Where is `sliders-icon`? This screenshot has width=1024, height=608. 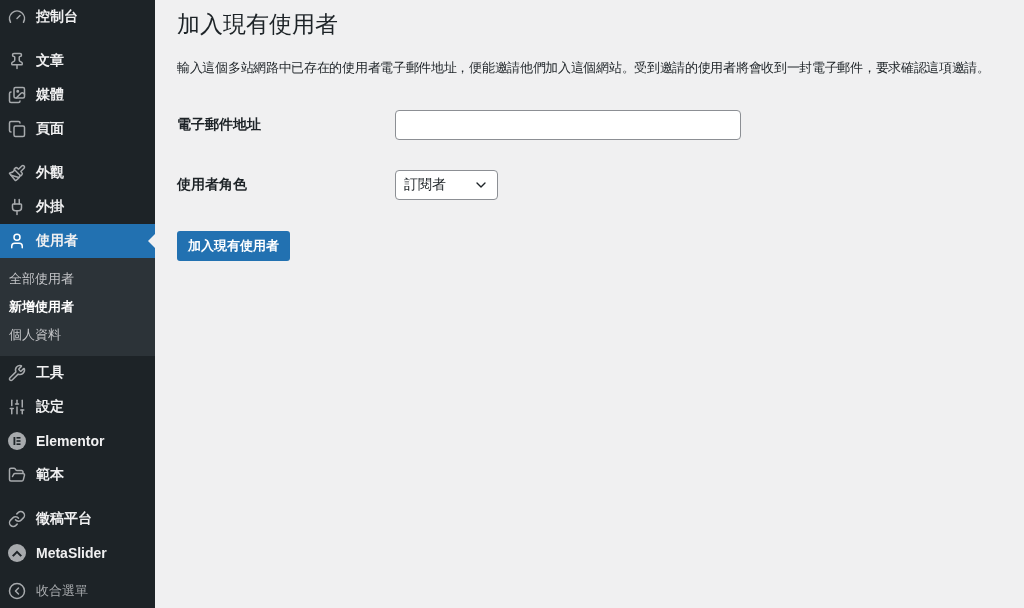
sliders-icon is located at coordinates (17, 407).